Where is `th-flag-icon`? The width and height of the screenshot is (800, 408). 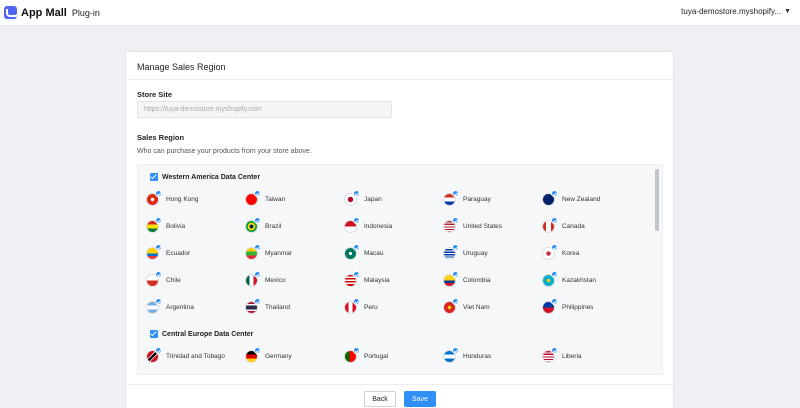 th-flag-icon is located at coordinates (253, 306).